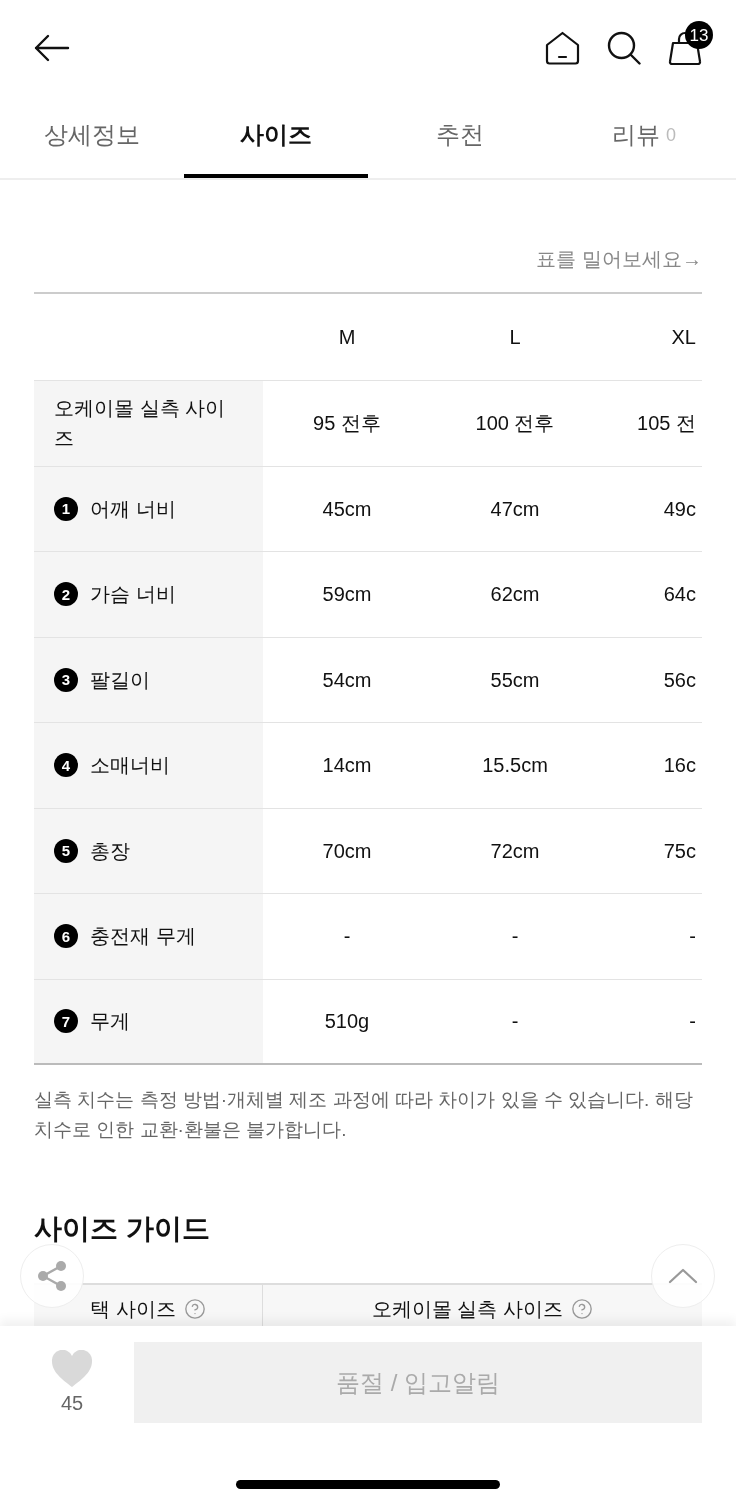 The image size is (736, 1500). What do you see at coordinates (347, 851) in the screenshot?
I see `table-cell-text: 70cm` at bounding box center [347, 851].